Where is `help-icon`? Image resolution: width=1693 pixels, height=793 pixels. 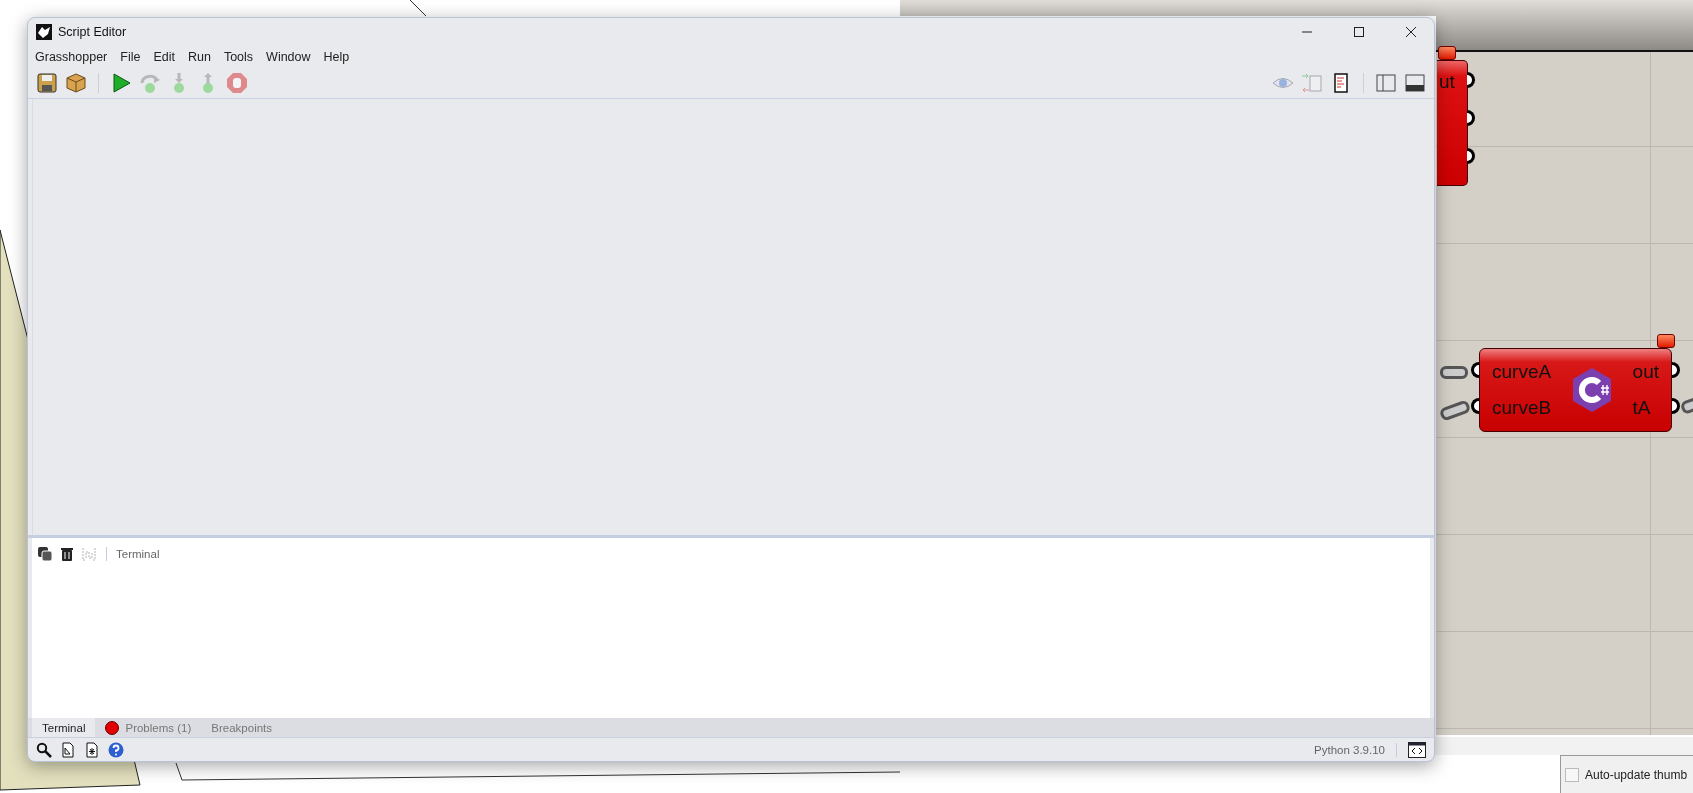
help-icon is located at coordinates (116, 749).